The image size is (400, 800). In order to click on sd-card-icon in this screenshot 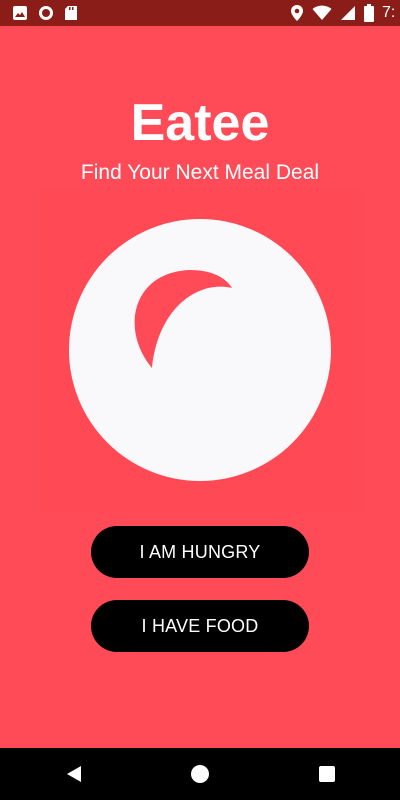, I will do `click(71, 13)`.